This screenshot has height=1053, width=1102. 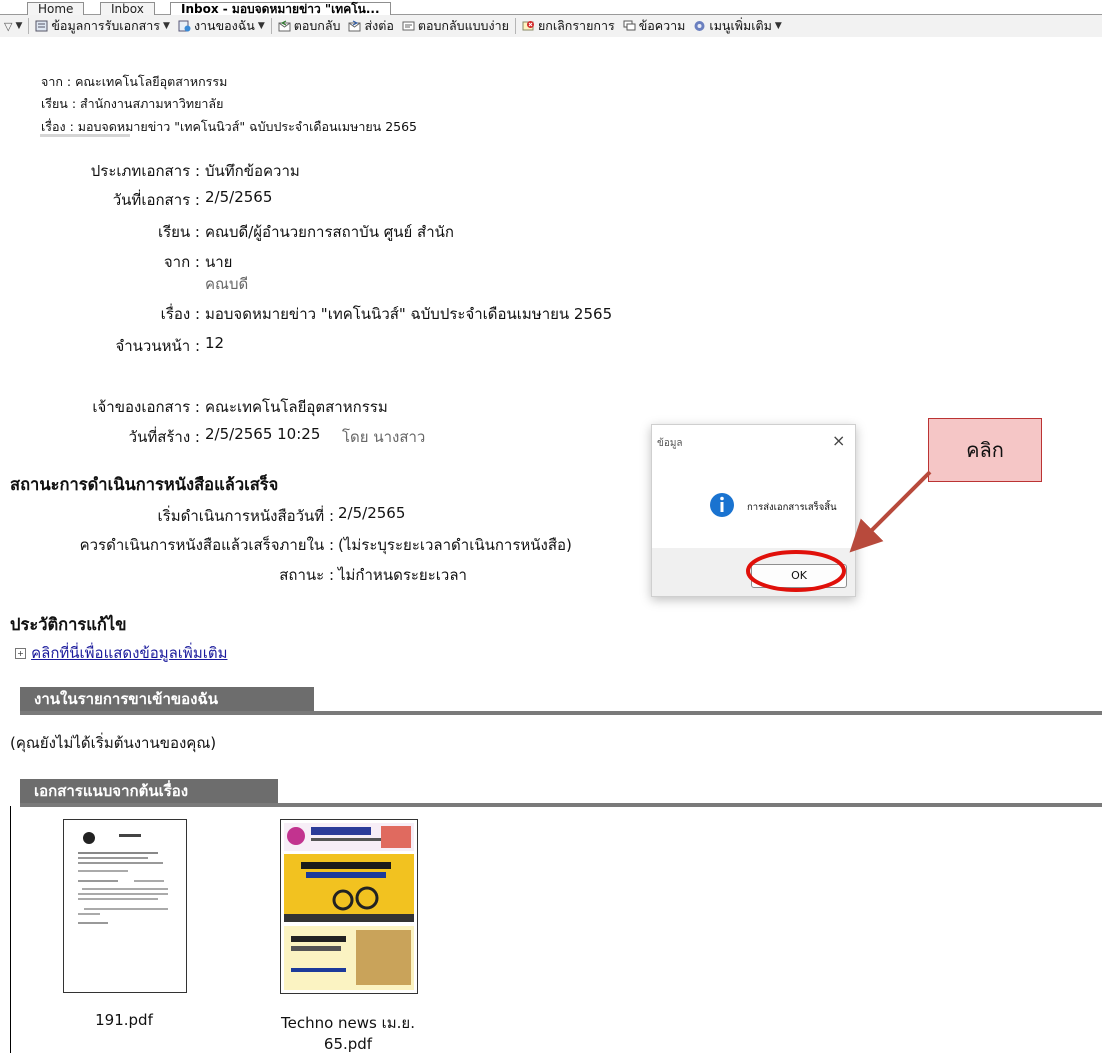 I want to click on my-work-label: งานของฉัน, so click(x=224, y=25).